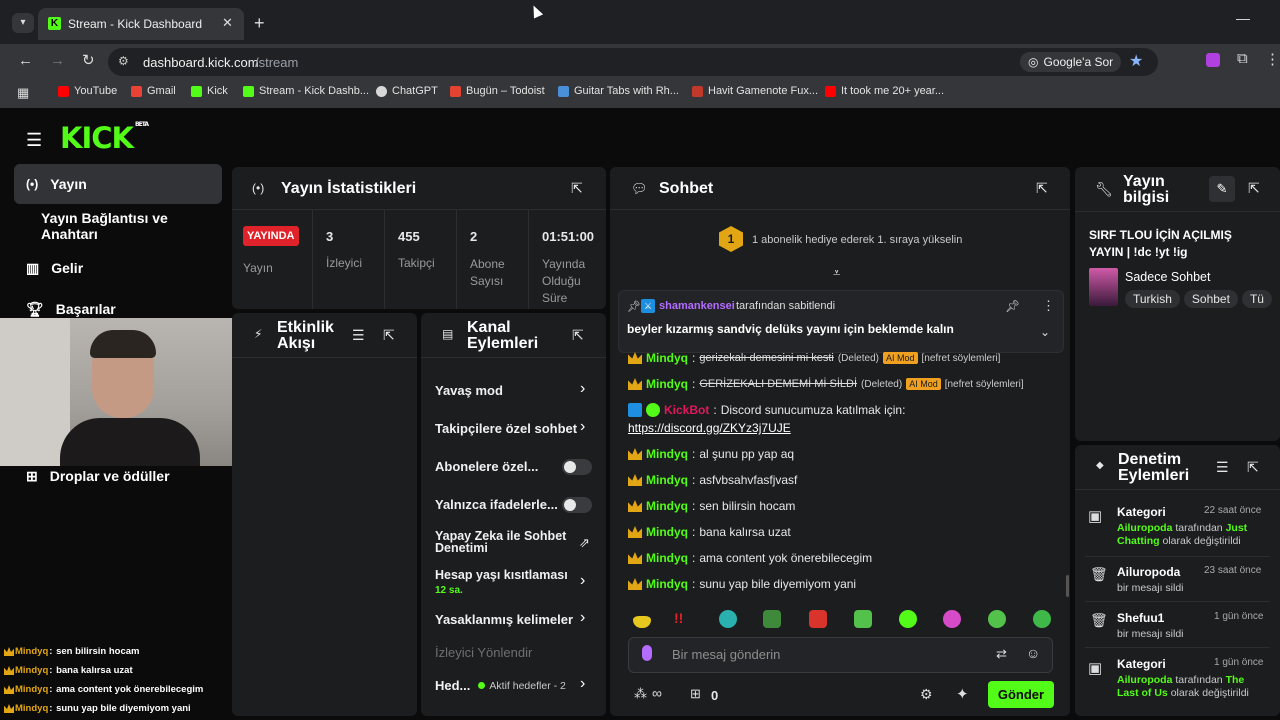 The image size is (1280, 720). What do you see at coordinates (1021, 694) in the screenshot?
I see `send-button: Gönder` at bounding box center [1021, 694].